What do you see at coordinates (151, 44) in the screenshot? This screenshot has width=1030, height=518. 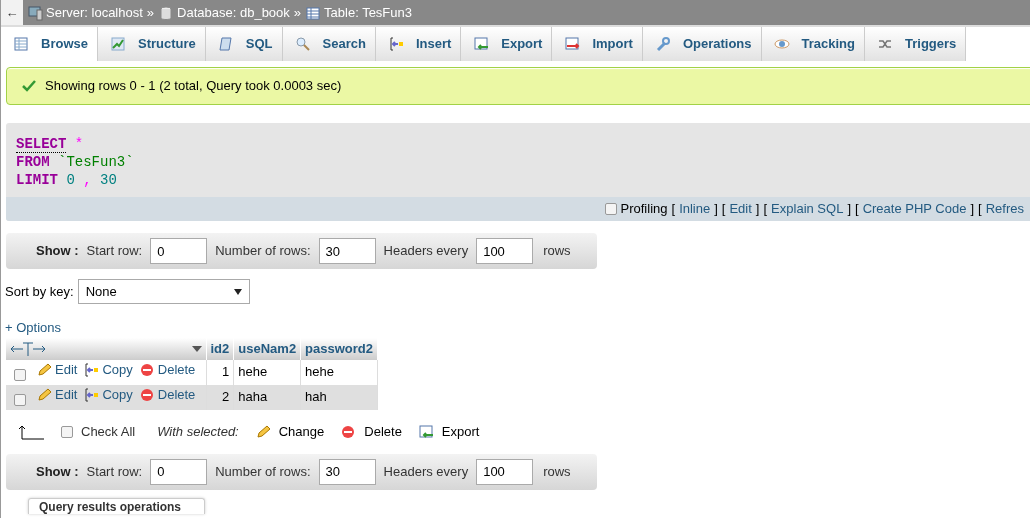 I see `tab: Structure` at bounding box center [151, 44].